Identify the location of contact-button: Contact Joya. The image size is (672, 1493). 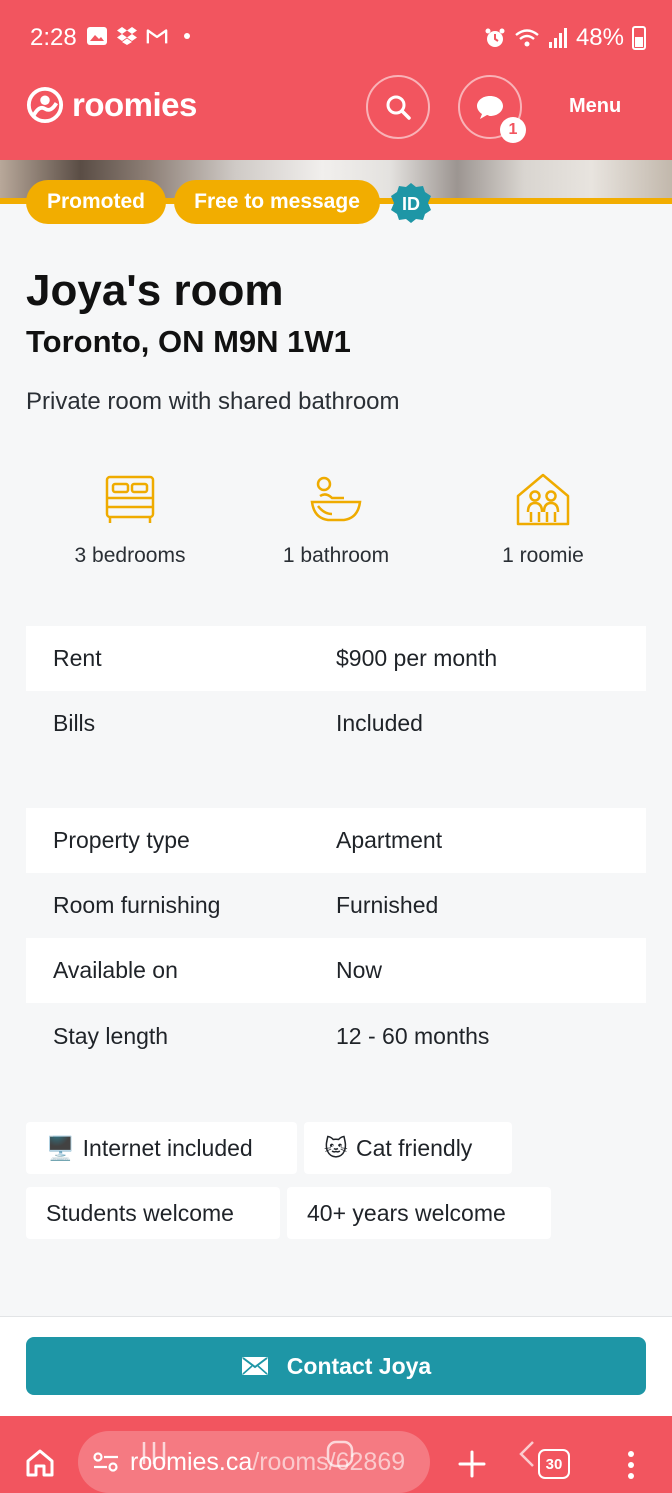
(336, 1366).